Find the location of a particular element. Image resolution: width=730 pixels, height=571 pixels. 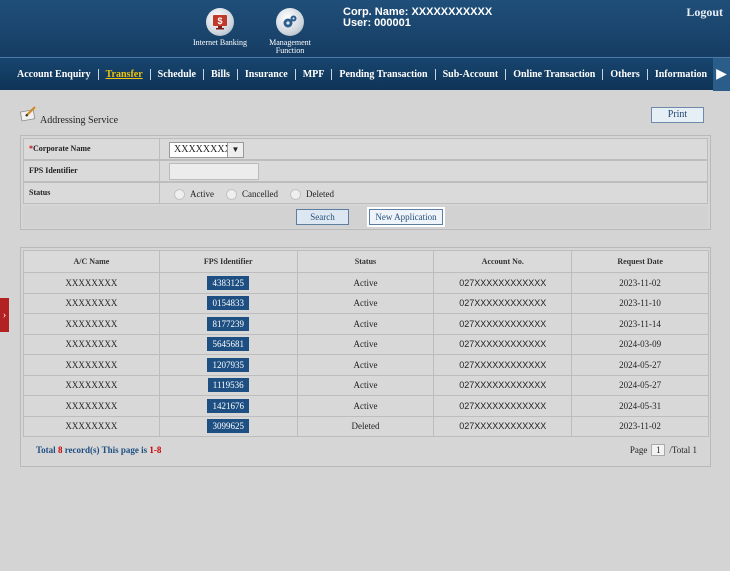

internet-banking-button: $ Internet Banking is located at coordinates (220, 27).